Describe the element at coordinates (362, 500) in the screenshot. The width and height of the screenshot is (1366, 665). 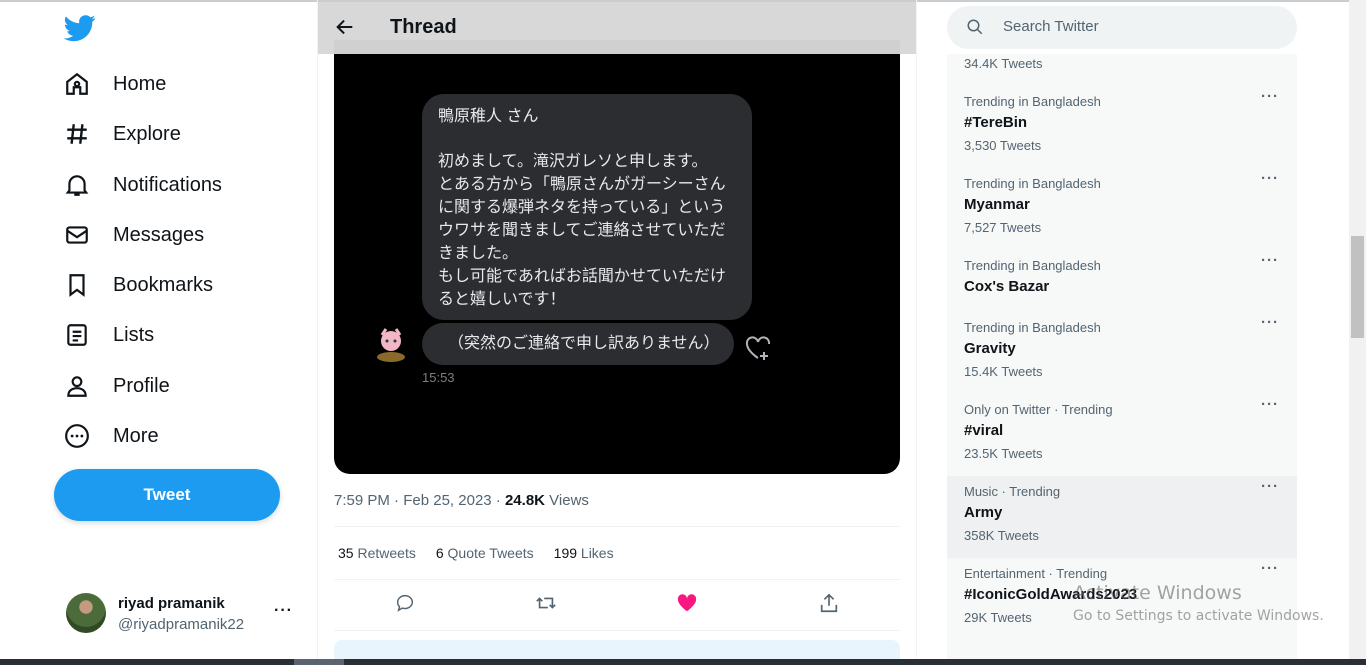
I see `tweet-time: 7:59 PM` at that location.